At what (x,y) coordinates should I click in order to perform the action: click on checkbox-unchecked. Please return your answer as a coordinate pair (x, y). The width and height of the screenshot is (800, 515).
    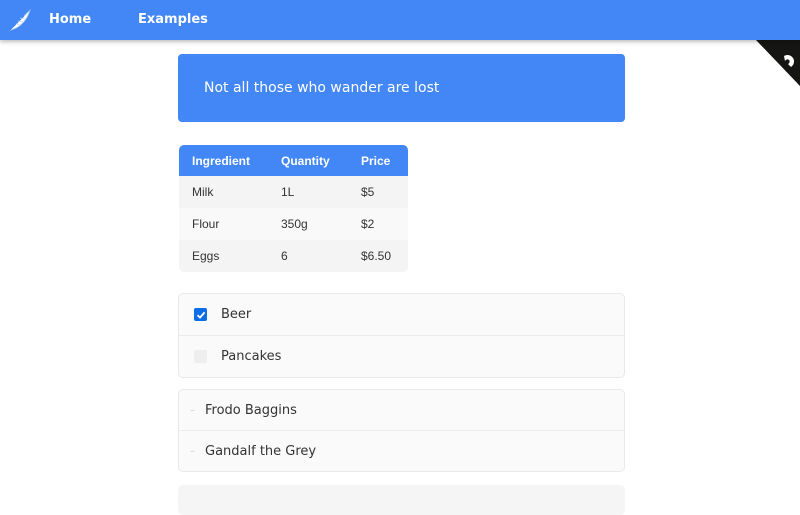
    Looking at the image, I should click on (200, 356).